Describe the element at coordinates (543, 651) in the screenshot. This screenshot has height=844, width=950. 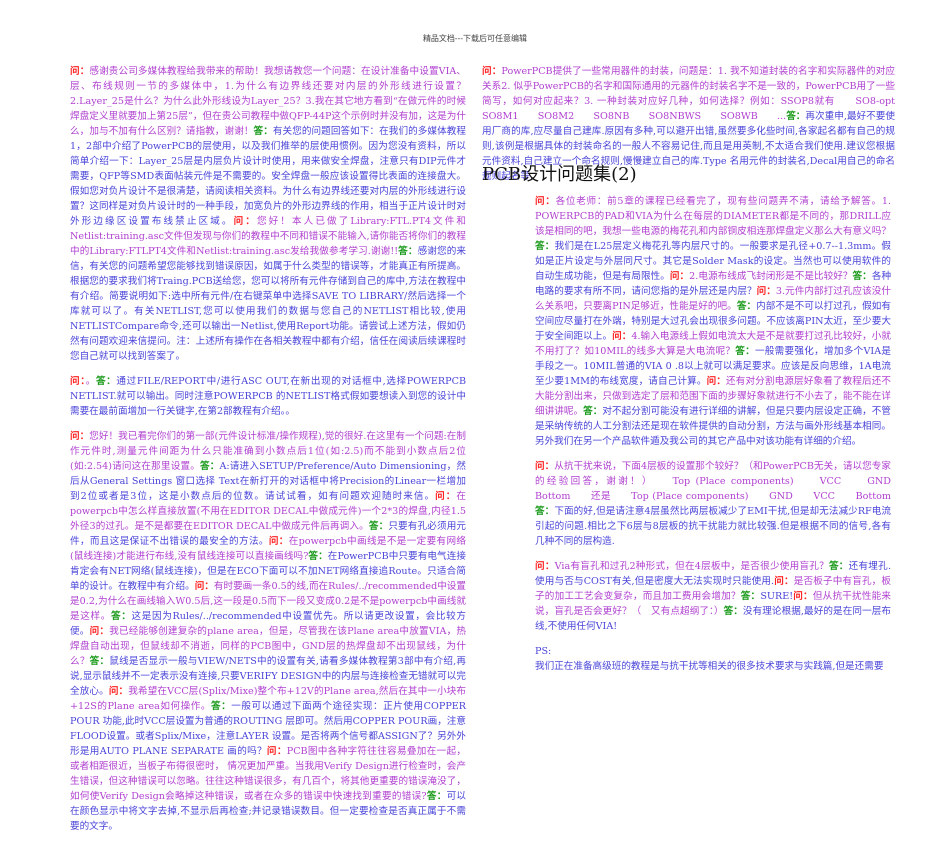
I see `ps-label: PS:` at that location.